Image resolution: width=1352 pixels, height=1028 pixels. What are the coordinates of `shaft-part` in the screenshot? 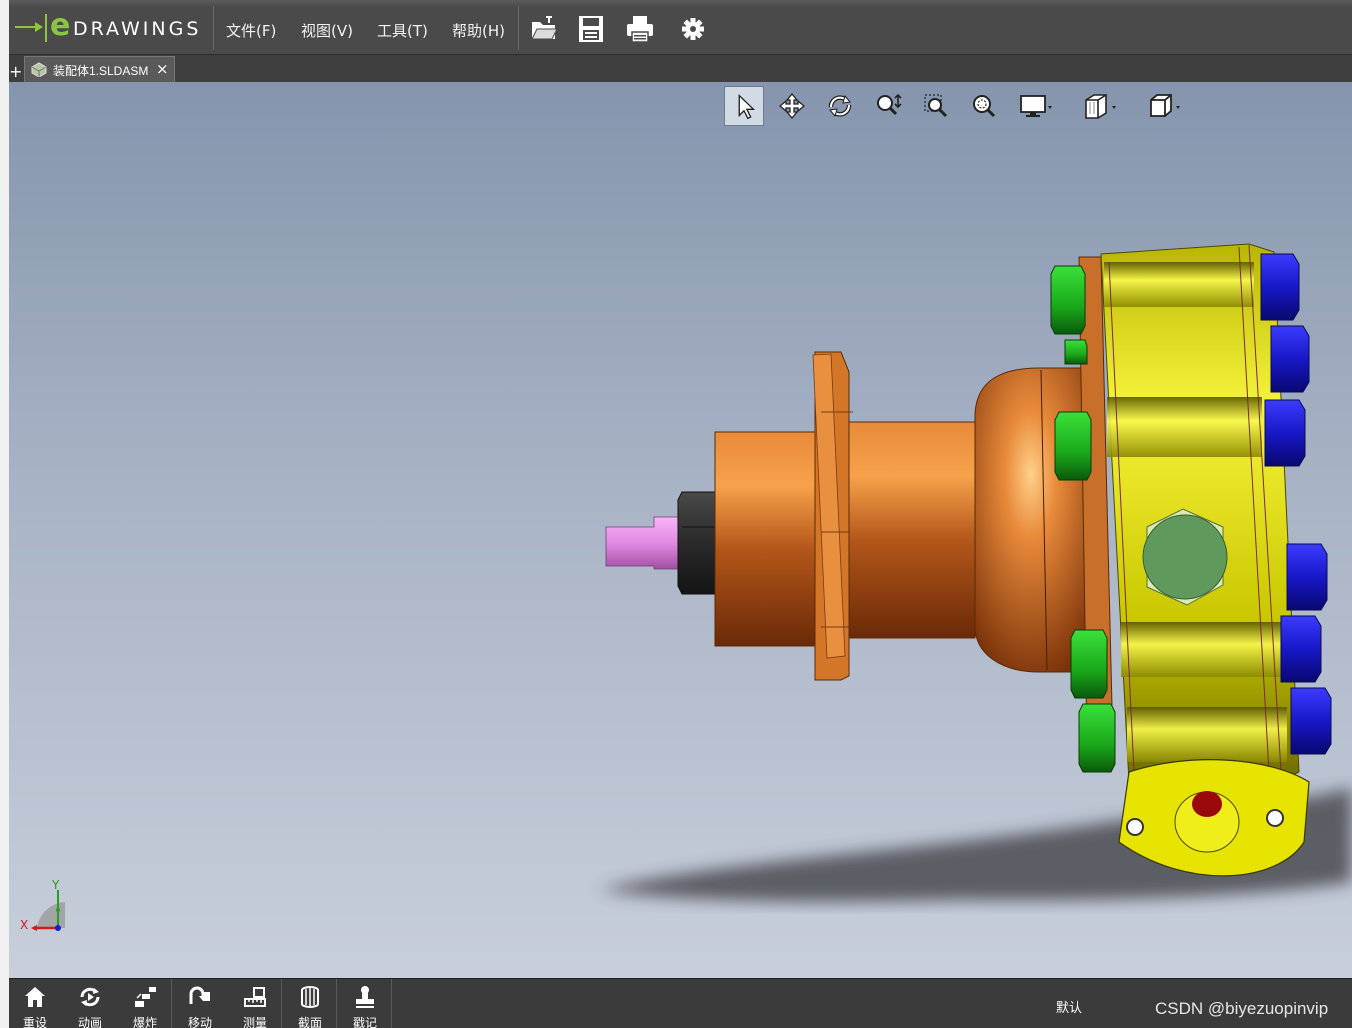 It's located at (645, 543).